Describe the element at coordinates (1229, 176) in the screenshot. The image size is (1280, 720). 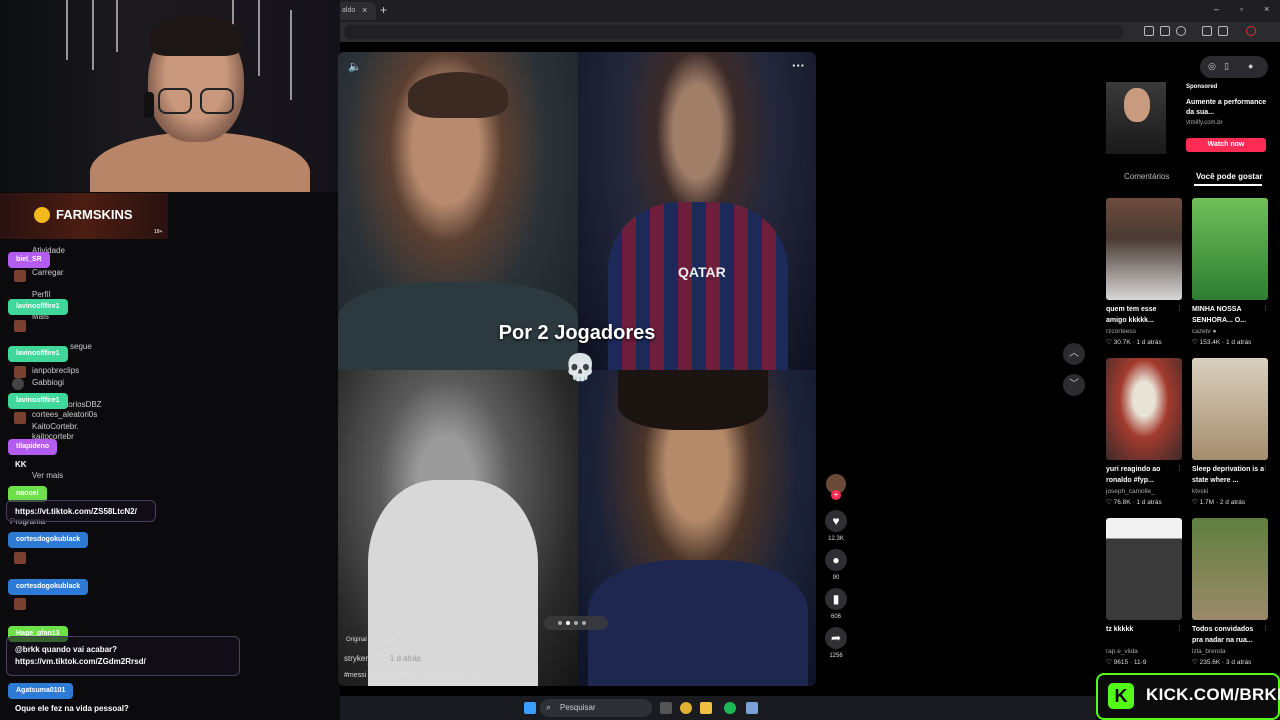
I see `tab-suggested: Você pode gostar` at that location.